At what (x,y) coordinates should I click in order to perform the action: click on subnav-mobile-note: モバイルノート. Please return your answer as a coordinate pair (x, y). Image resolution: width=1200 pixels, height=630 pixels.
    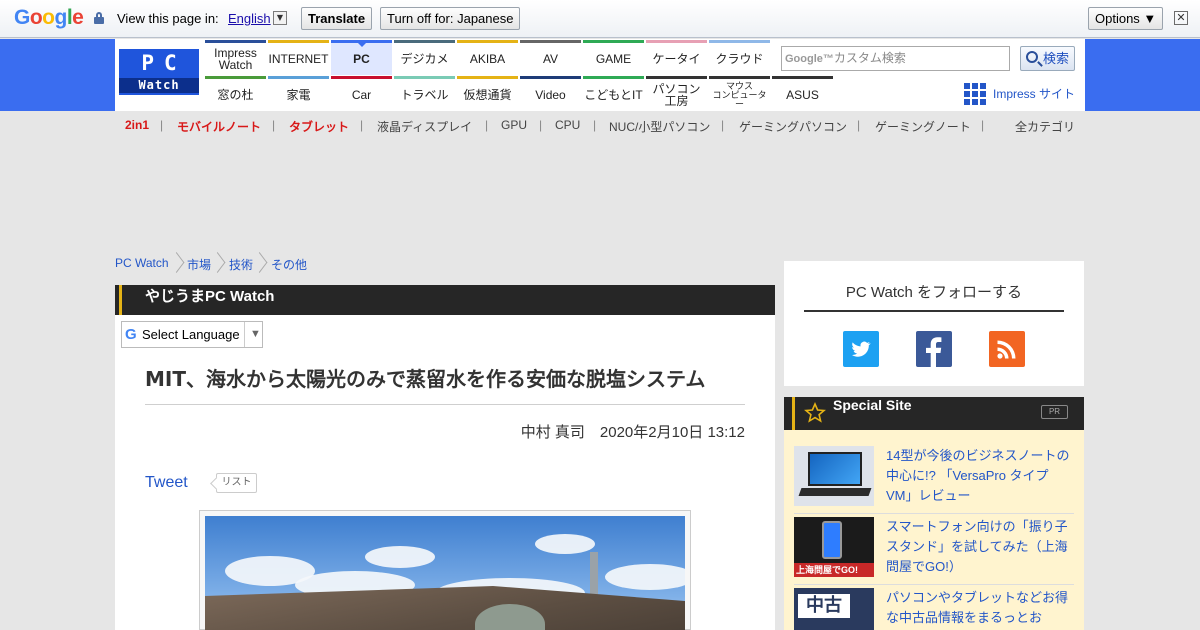
    Looking at the image, I should click on (219, 126).